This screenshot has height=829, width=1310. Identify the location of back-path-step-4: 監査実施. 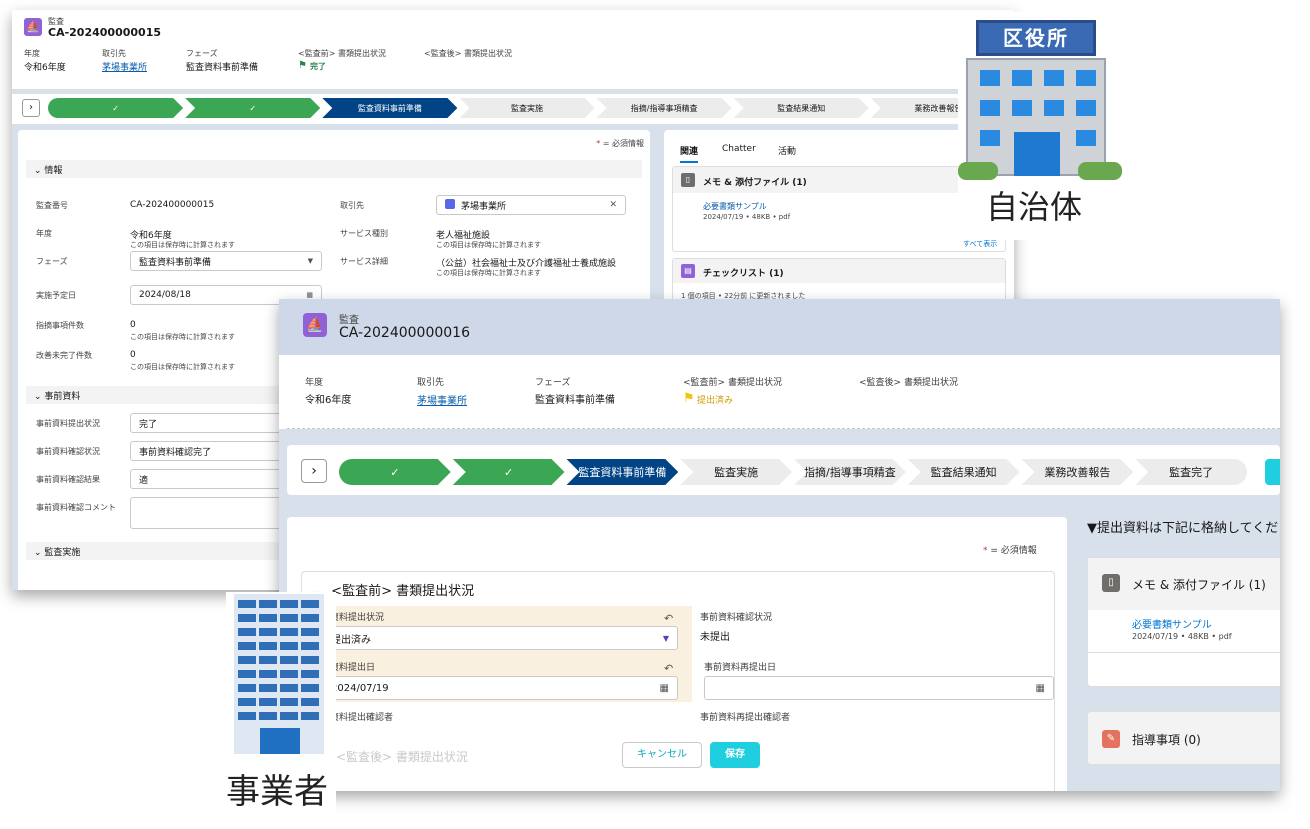
(526, 108).